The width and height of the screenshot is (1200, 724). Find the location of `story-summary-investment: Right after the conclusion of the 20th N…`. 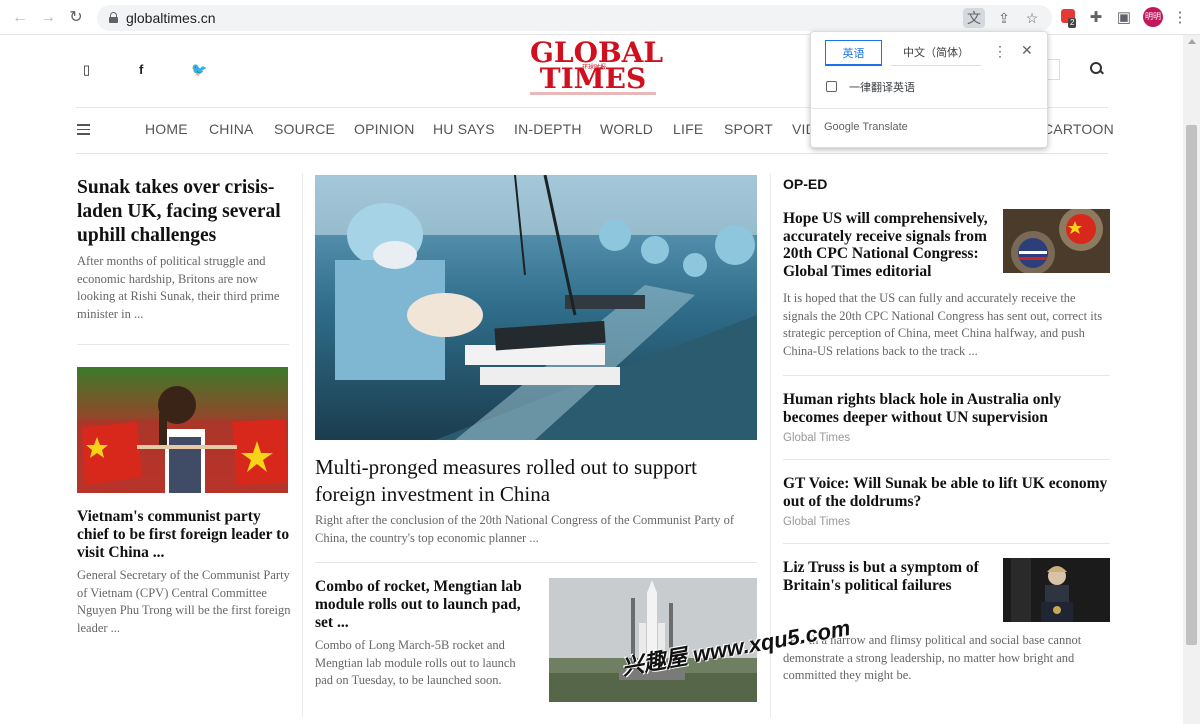

story-summary-investment: Right after the conclusion of the 20th N… is located at coordinates (525, 529).